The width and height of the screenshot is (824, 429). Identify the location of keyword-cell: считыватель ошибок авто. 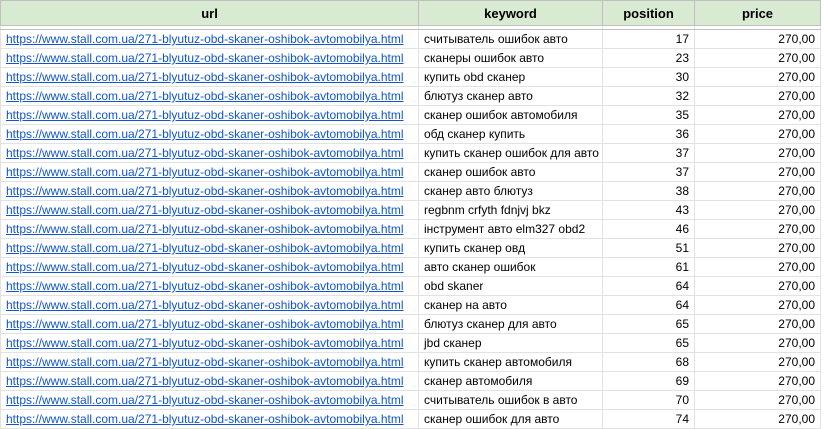
(510, 39).